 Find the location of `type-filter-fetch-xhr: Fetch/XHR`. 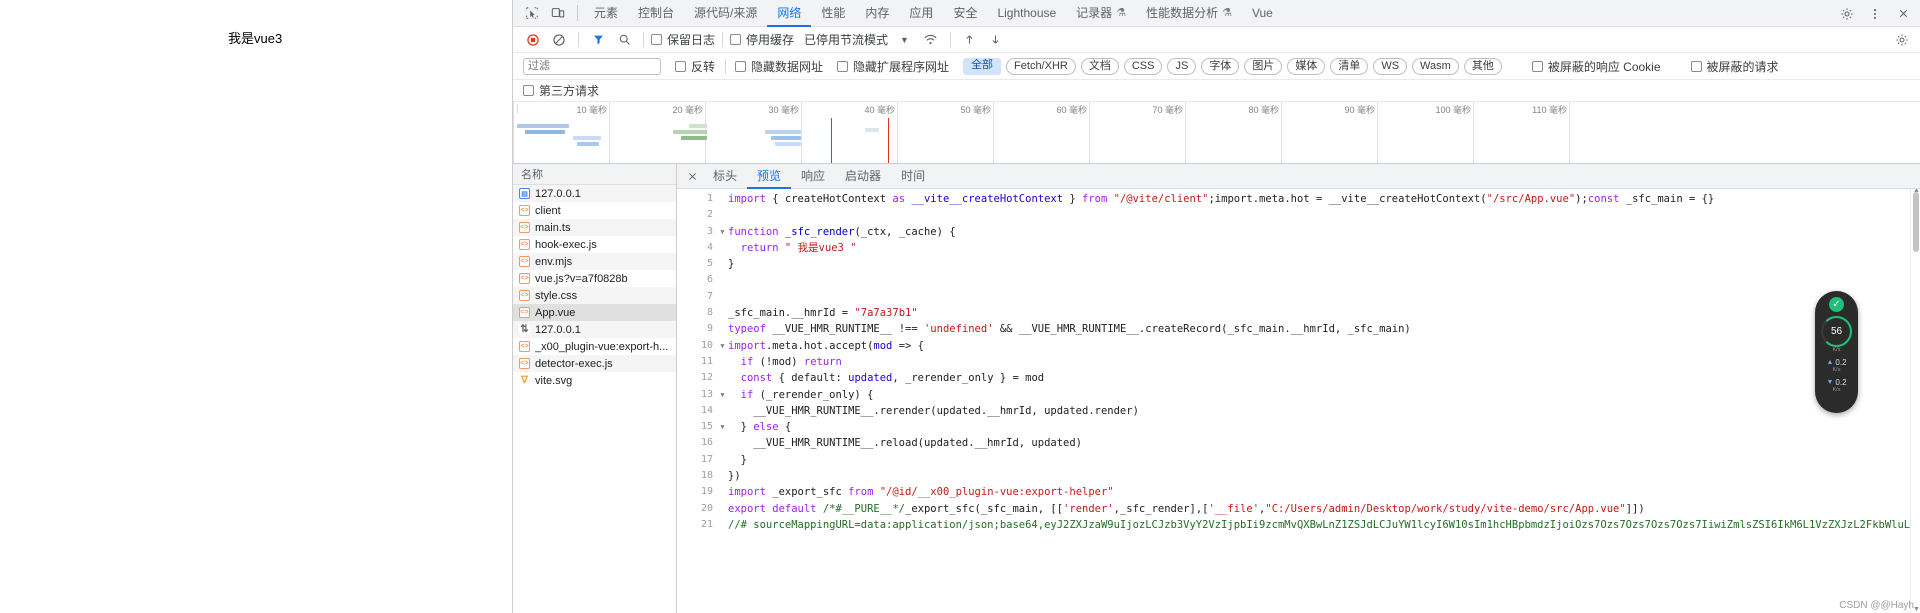

type-filter-fetch-xhr: Fetch/XHR is located at coordinates (1041, 66).